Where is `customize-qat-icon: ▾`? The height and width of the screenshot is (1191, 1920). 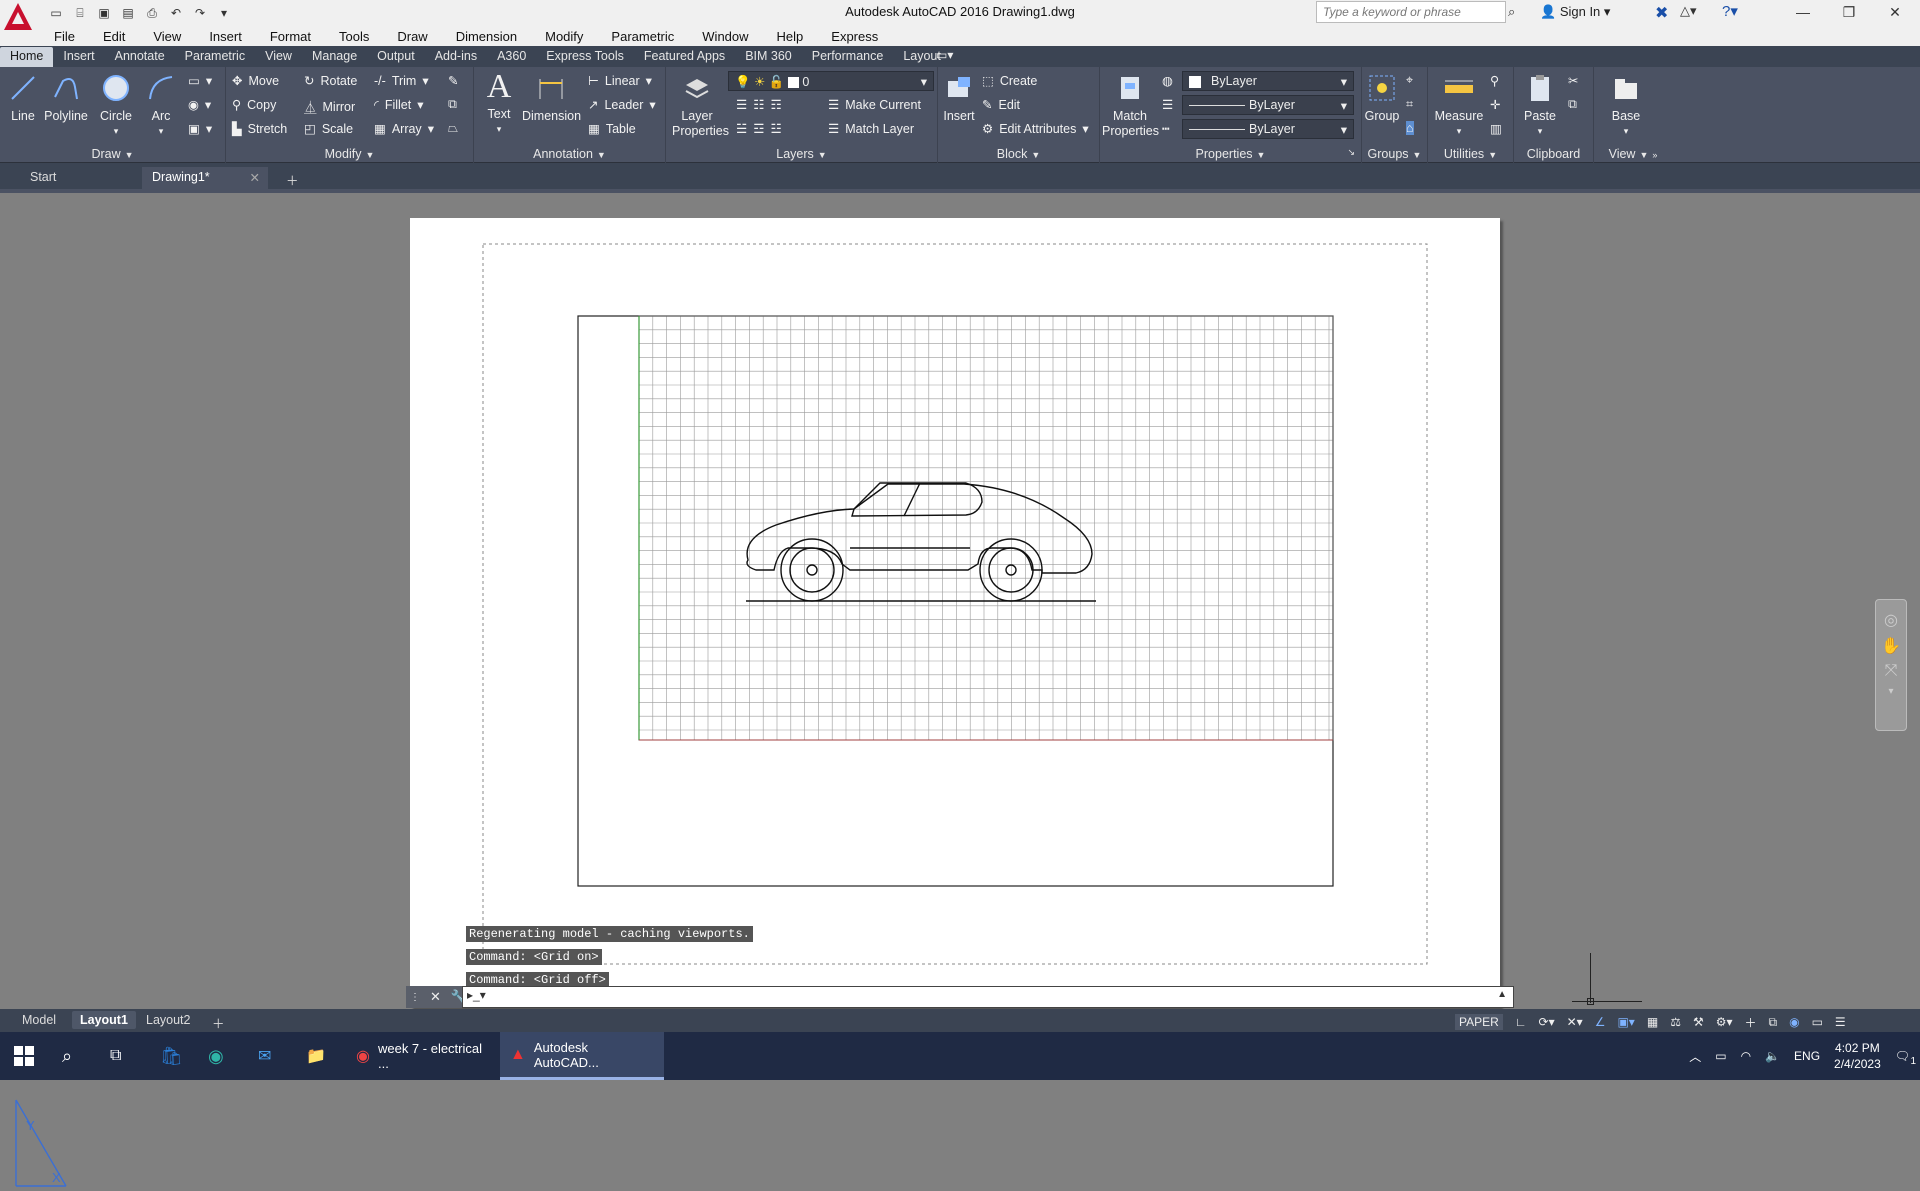 customize-qat-icon: ▾ is located at coordinates (224, 13).